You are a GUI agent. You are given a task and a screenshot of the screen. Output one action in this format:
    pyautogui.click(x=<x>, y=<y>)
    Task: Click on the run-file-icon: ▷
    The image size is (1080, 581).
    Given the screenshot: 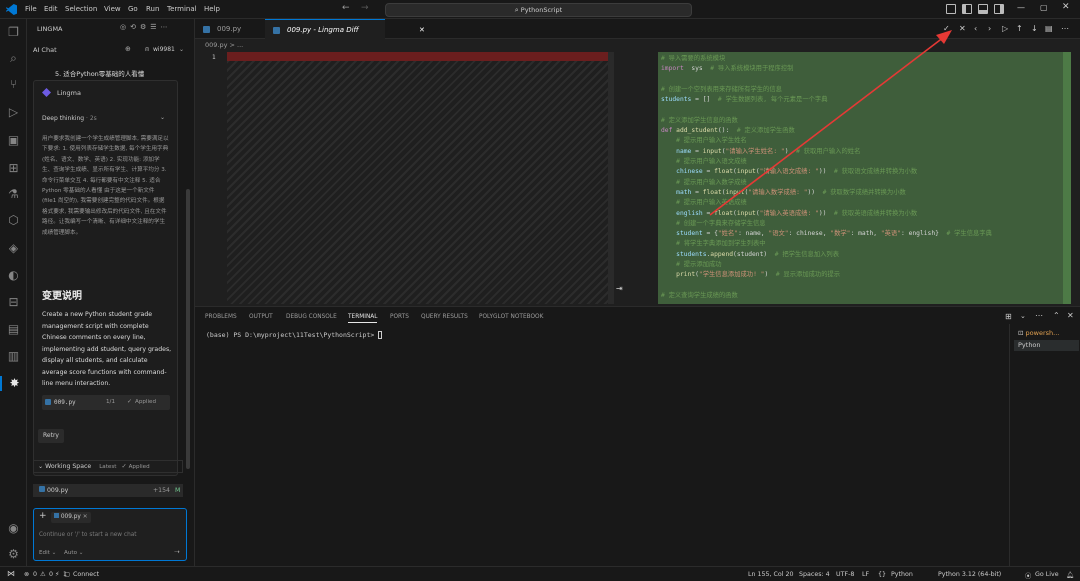 What is the action you would take?
    pyautogui.click(x=1005, y=28)
    